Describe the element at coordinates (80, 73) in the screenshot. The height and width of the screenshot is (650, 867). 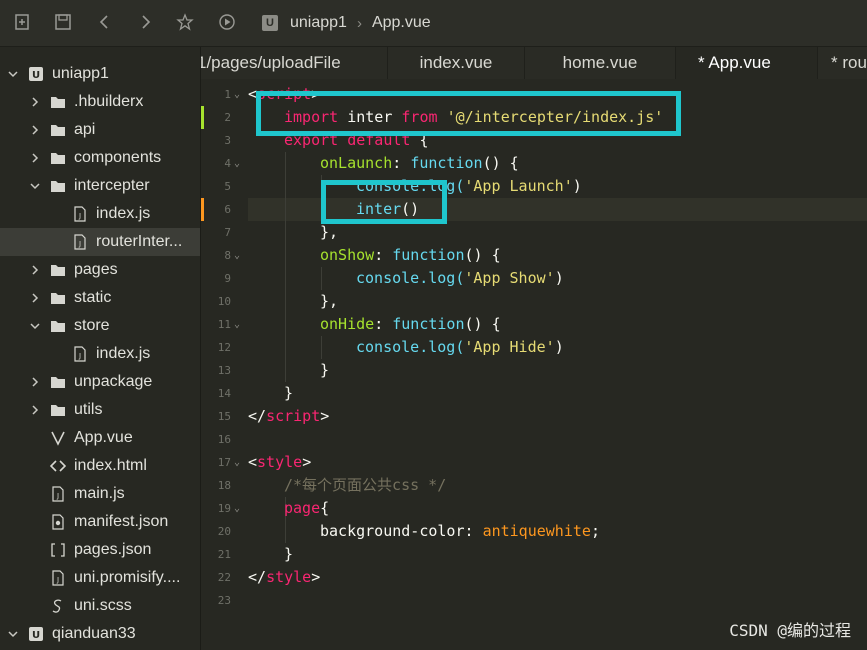
I see `sidebar-item-label: uniapp1` at that location.